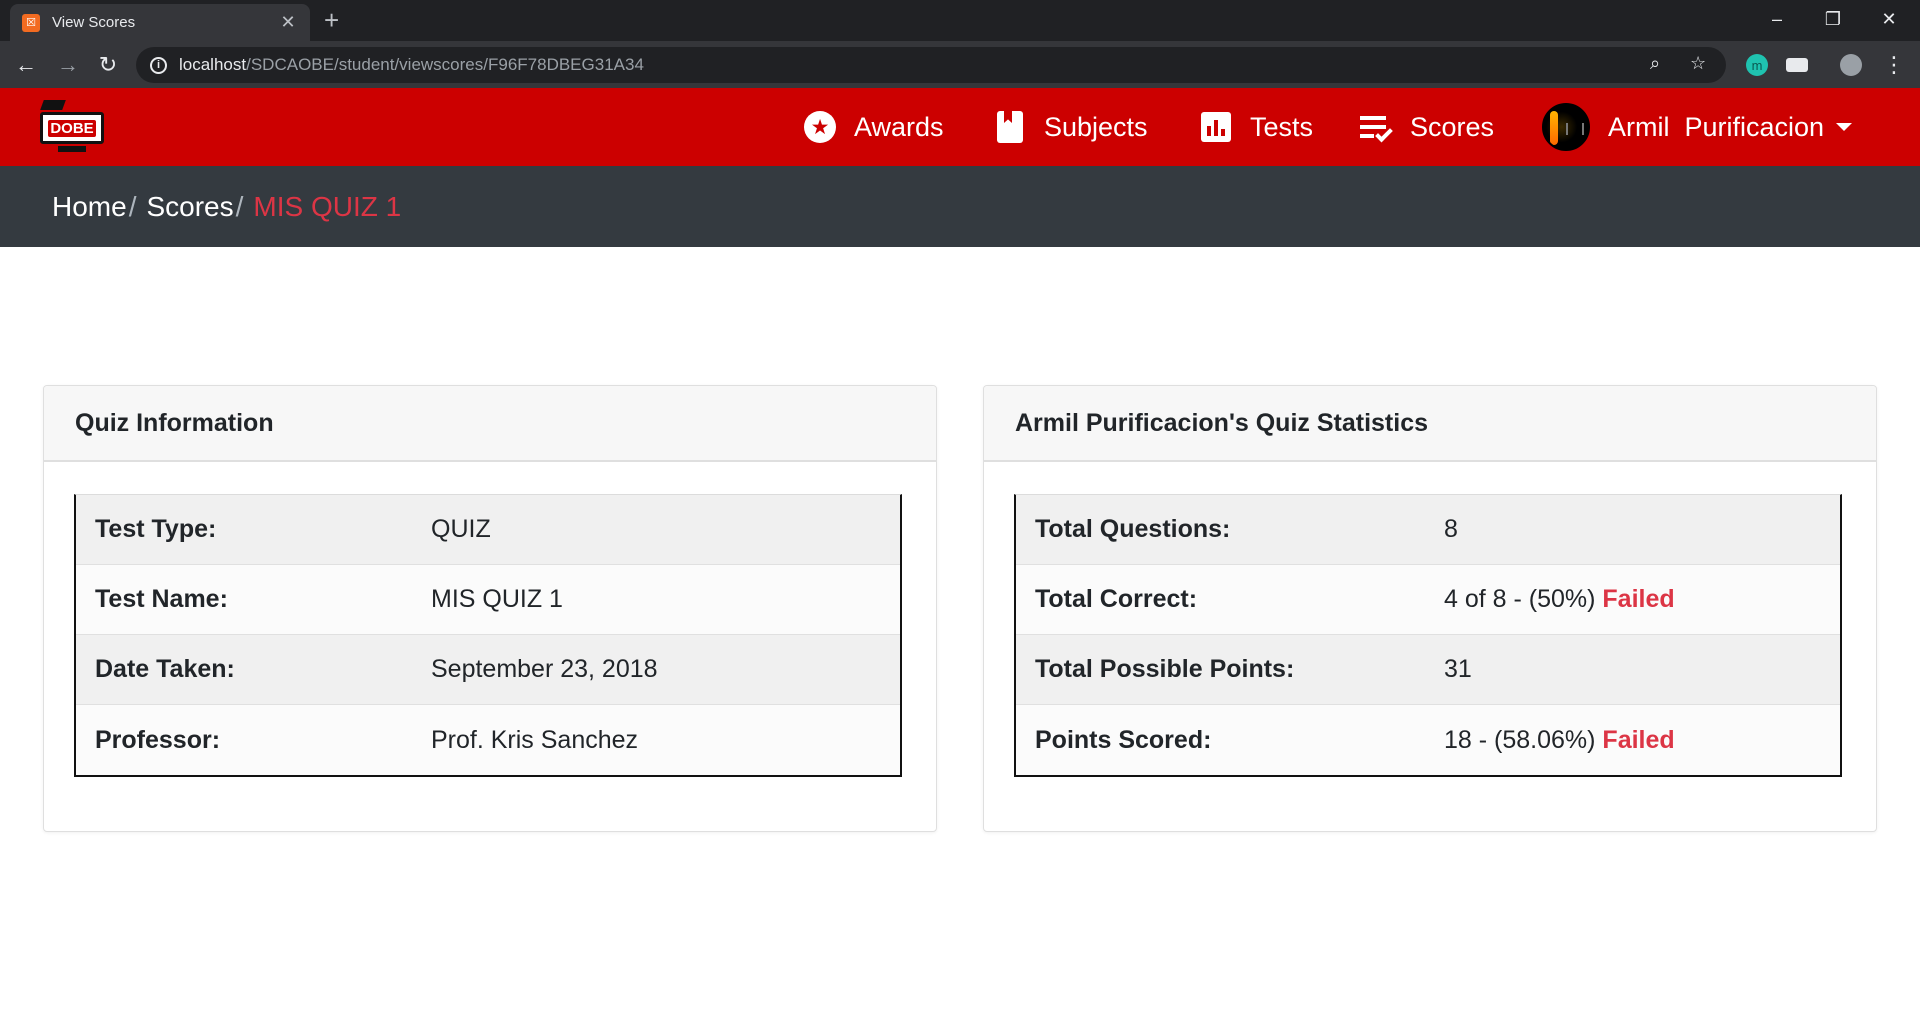  Describe the element at coordinates (288, 22) in the screenshot. I see `tab-close-icon: ✕` at that location.